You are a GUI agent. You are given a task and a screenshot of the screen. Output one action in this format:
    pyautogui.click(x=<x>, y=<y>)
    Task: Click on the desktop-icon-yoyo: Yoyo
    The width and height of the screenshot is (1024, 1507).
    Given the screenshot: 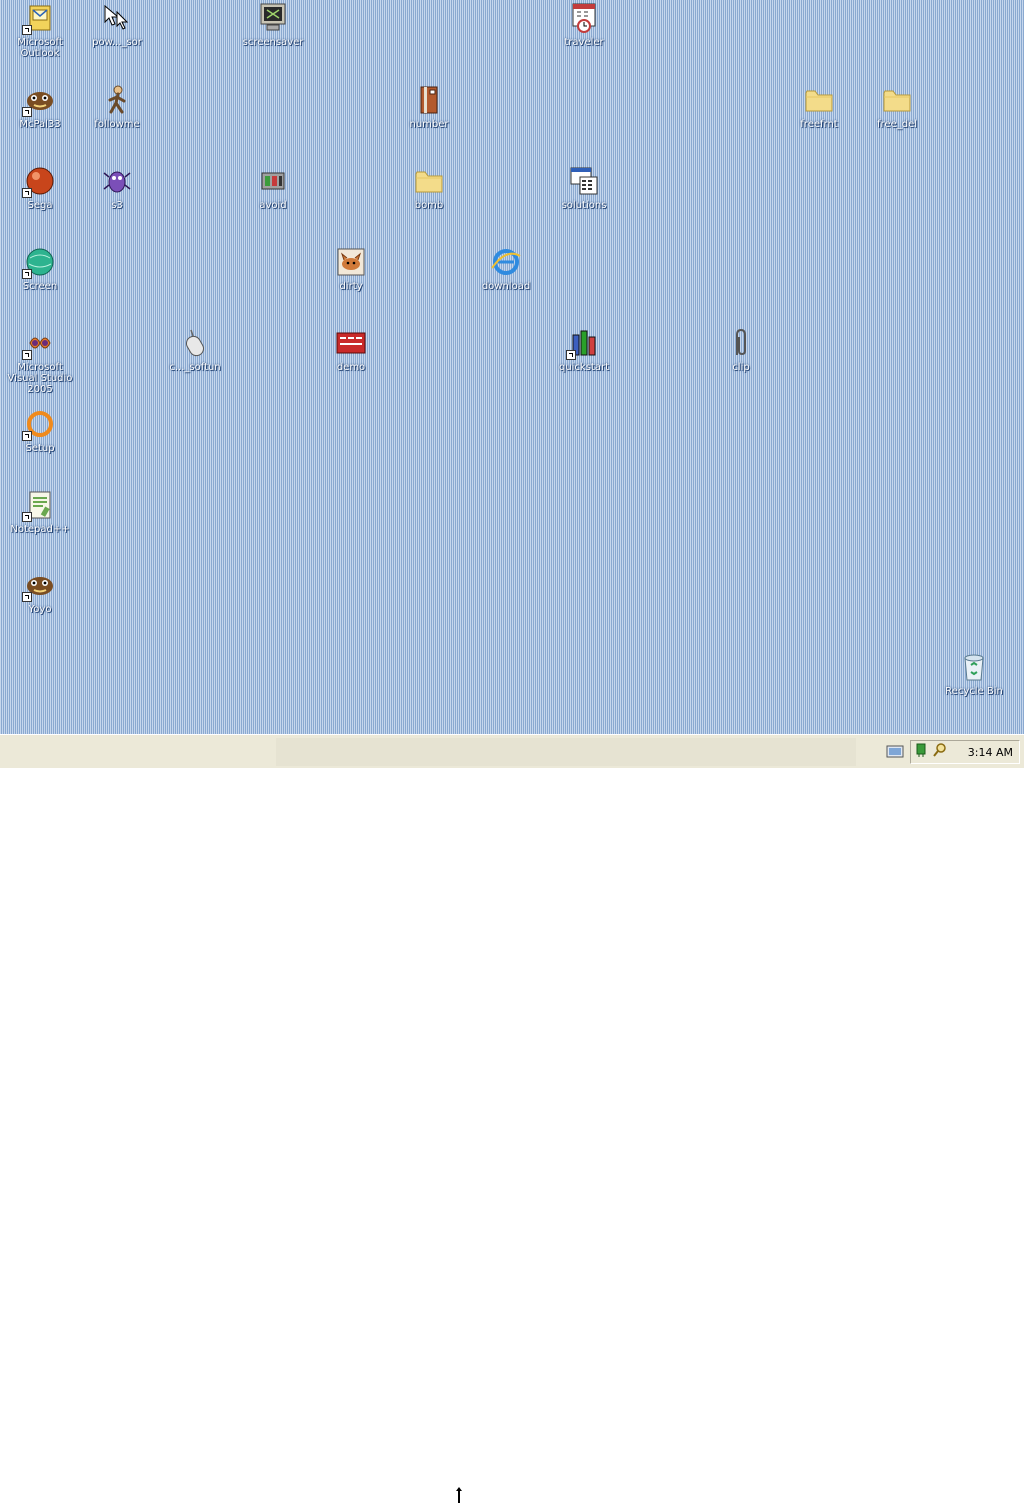 What is the action you would take?
    pyautogui.click(x=40, y=605)
    